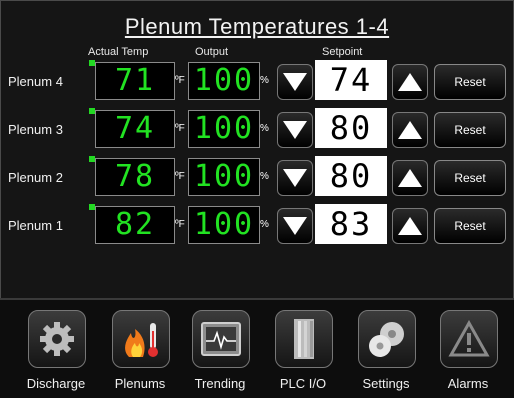  What do you see at coordinates (135, 177) in the screenshot?
I see `actual-temp-display: 78` at bounding box center [135, 177].